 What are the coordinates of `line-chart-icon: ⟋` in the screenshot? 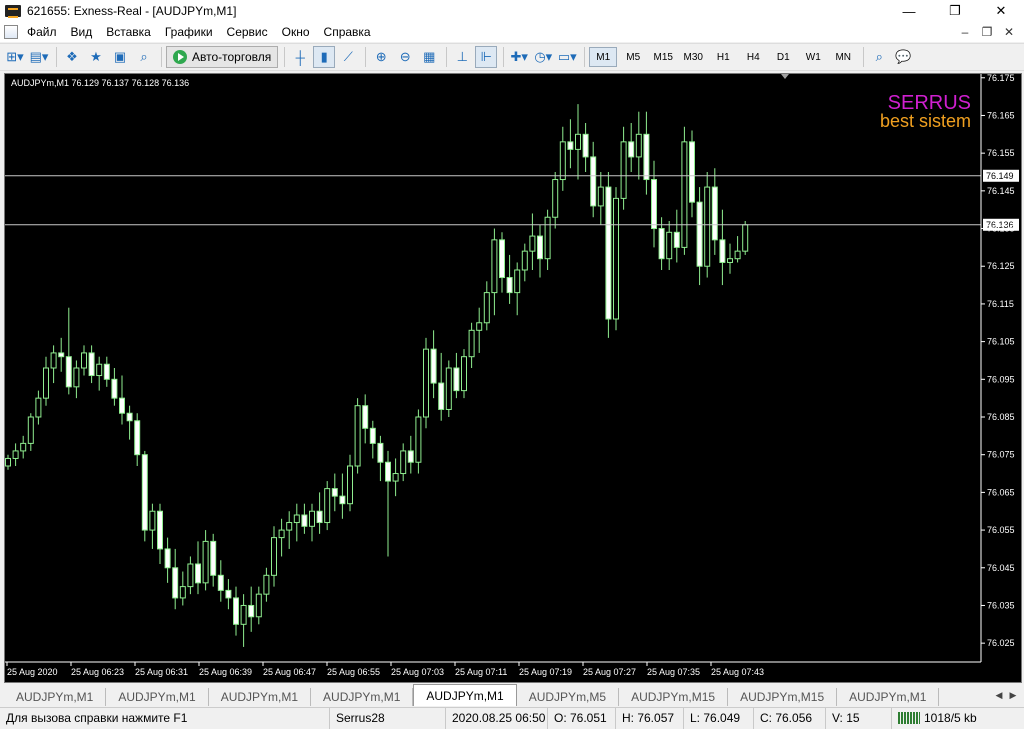 It's located at (348, 57).